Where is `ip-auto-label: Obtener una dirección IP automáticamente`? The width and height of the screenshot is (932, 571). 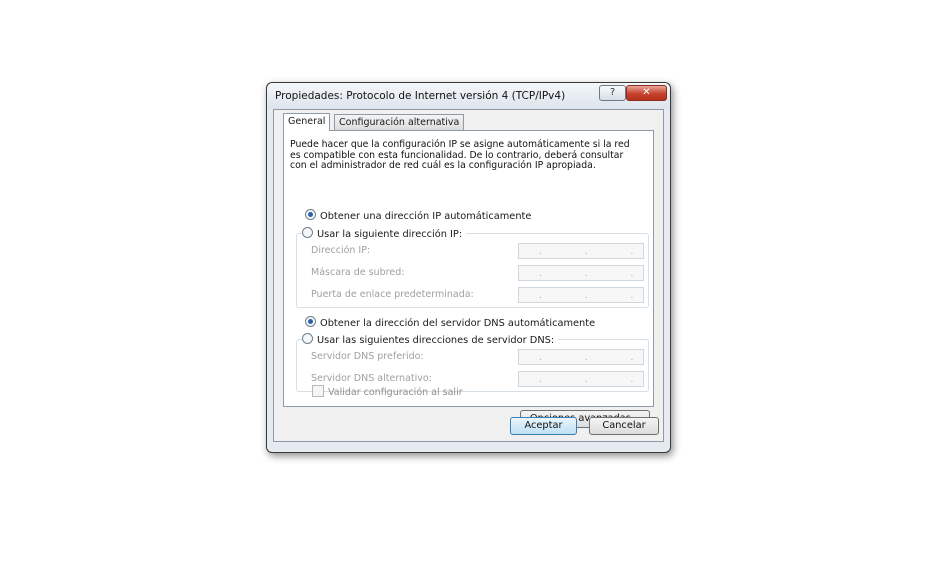 ip-auto-label: Obtener una dirección IP automáticamente is located at coordinates (426, 216).